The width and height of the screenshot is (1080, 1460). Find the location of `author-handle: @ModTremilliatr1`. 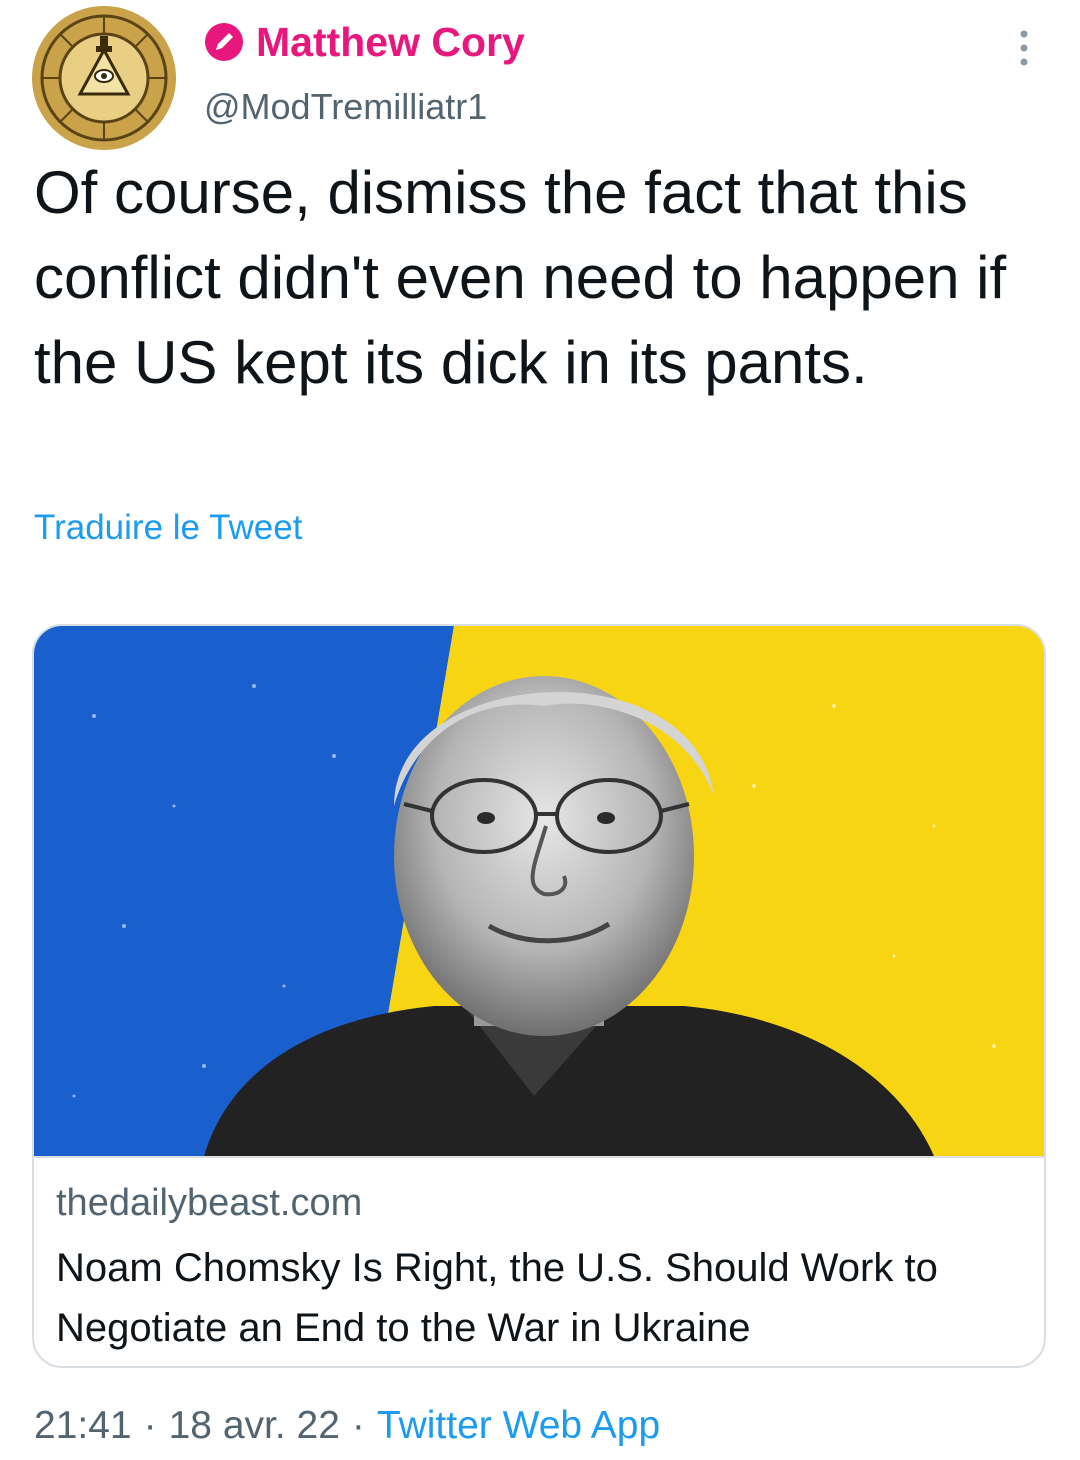

author-handle: @ModTremilliatr1 is located at coordinates (345, 107).